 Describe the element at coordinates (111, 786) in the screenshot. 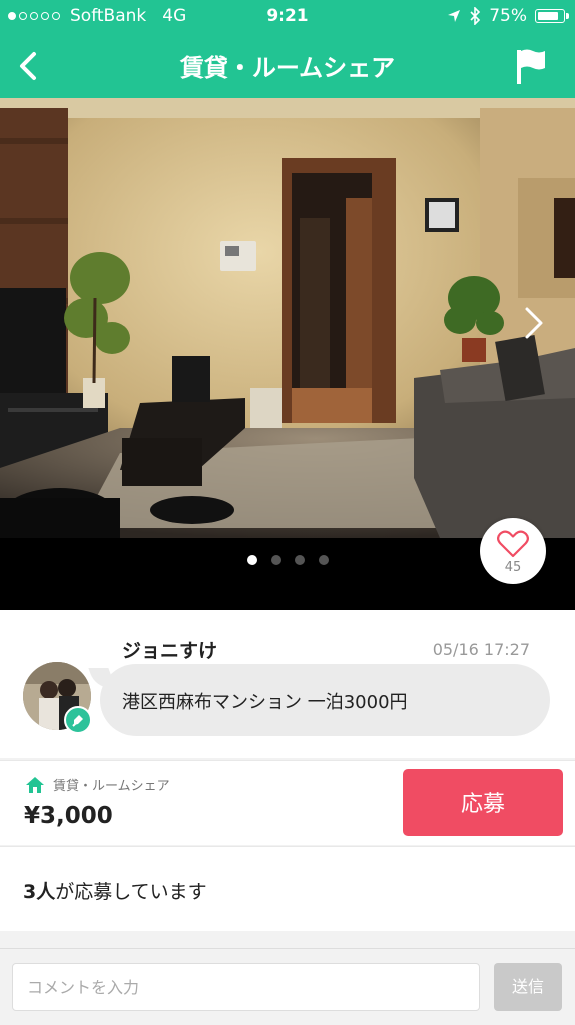

I see `category-label: 賃貸・ルームシェア` at that location.